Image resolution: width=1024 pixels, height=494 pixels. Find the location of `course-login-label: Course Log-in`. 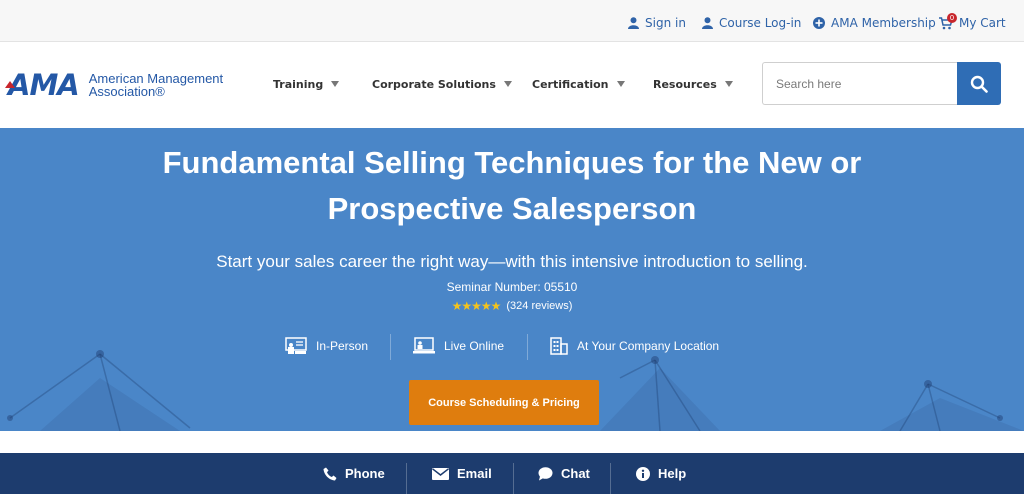

course-login-label: Course Log-in is located at coordinates (760, 23).